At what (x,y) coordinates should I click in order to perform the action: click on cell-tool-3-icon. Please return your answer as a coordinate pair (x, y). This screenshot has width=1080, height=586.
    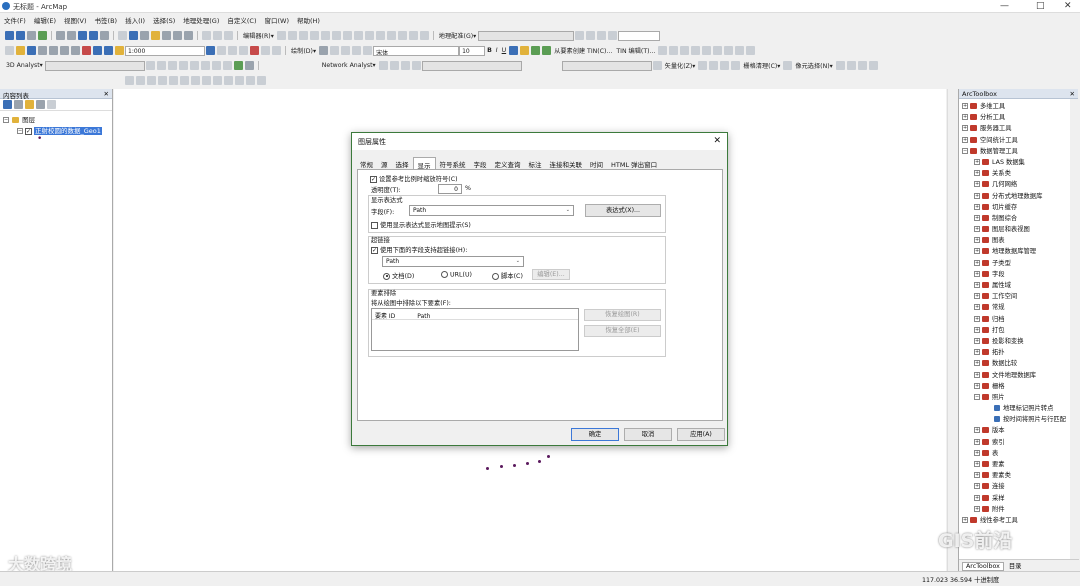
    Looking at the image, I should click on (862, 65).